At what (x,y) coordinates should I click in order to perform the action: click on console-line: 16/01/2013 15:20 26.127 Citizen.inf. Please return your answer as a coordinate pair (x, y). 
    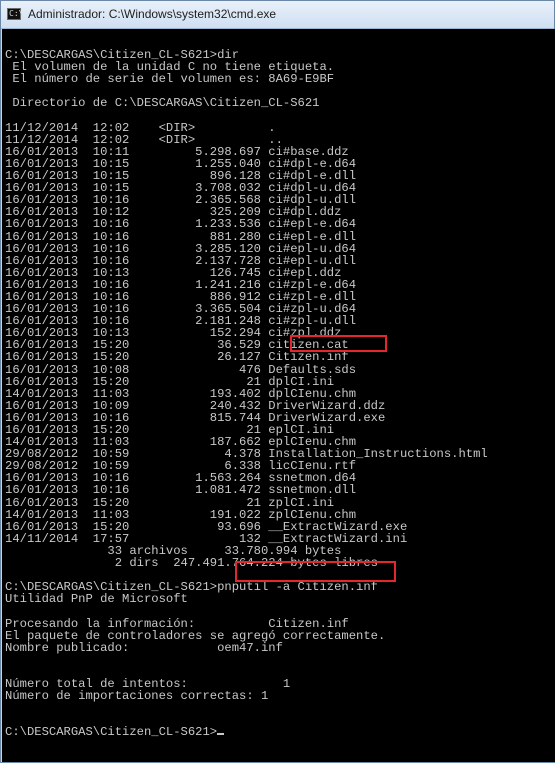
    Looking at the image, I should click on (177, 357).